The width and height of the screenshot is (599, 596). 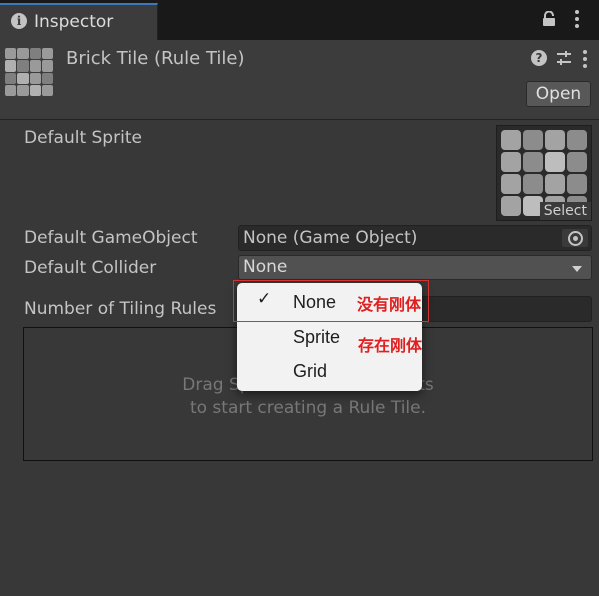 What do you see at coordinates (564, 58) in the screenshot?
I see `presets-icon` at bounding box center [564, 58].